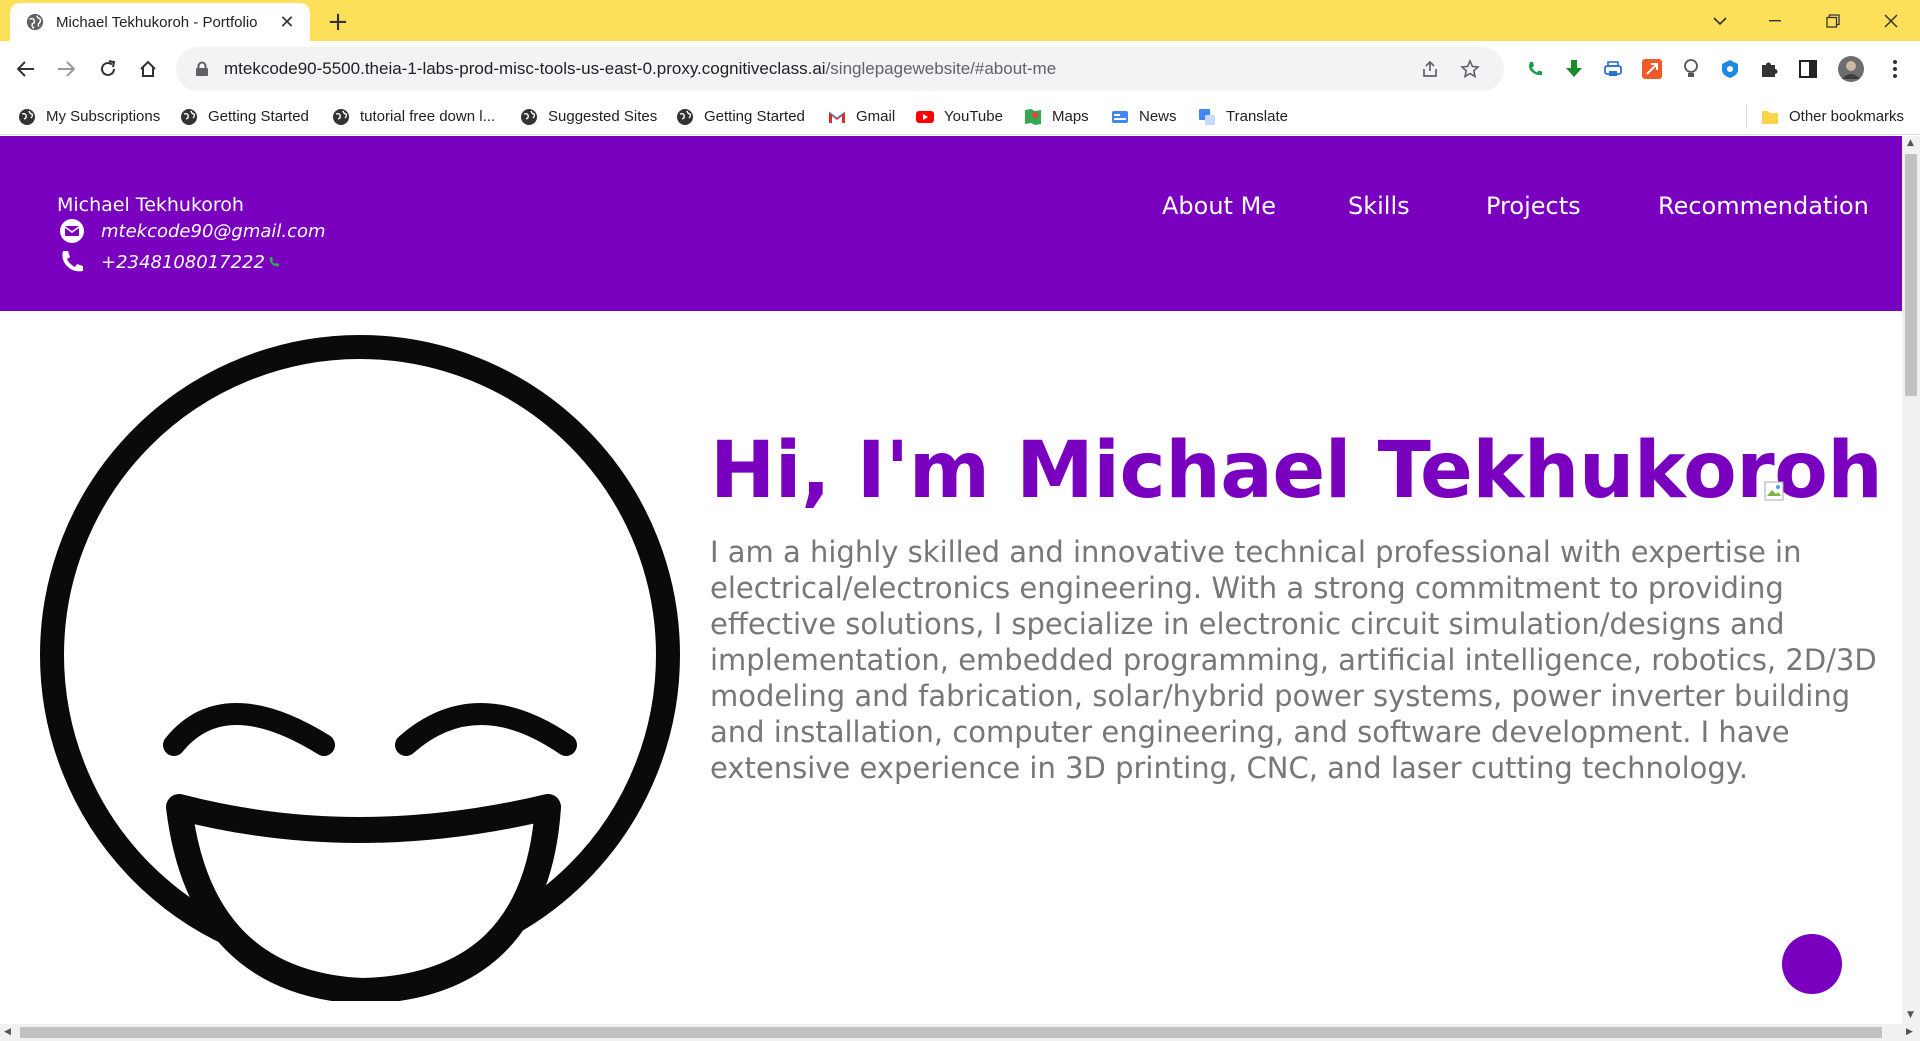  I want to click on browser-tab: Michael Tekhukoroh - Portfolio ✕, so click(160, 22).